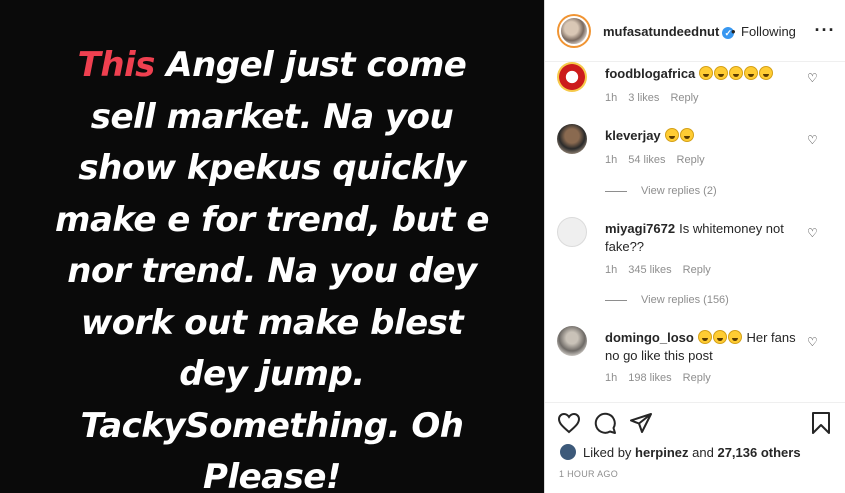 This screenshot has width=845, height=493. I want to click on comment-text: kleverjay, so click(703, 136).